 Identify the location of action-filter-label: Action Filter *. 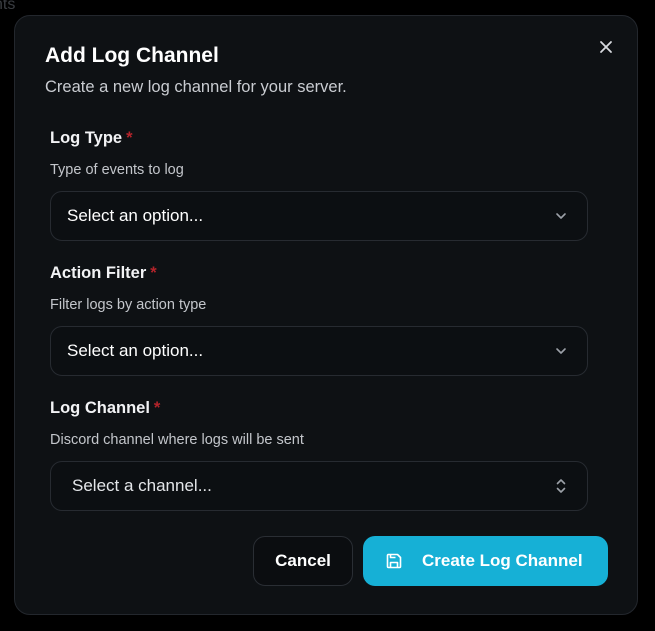
(103, 273).